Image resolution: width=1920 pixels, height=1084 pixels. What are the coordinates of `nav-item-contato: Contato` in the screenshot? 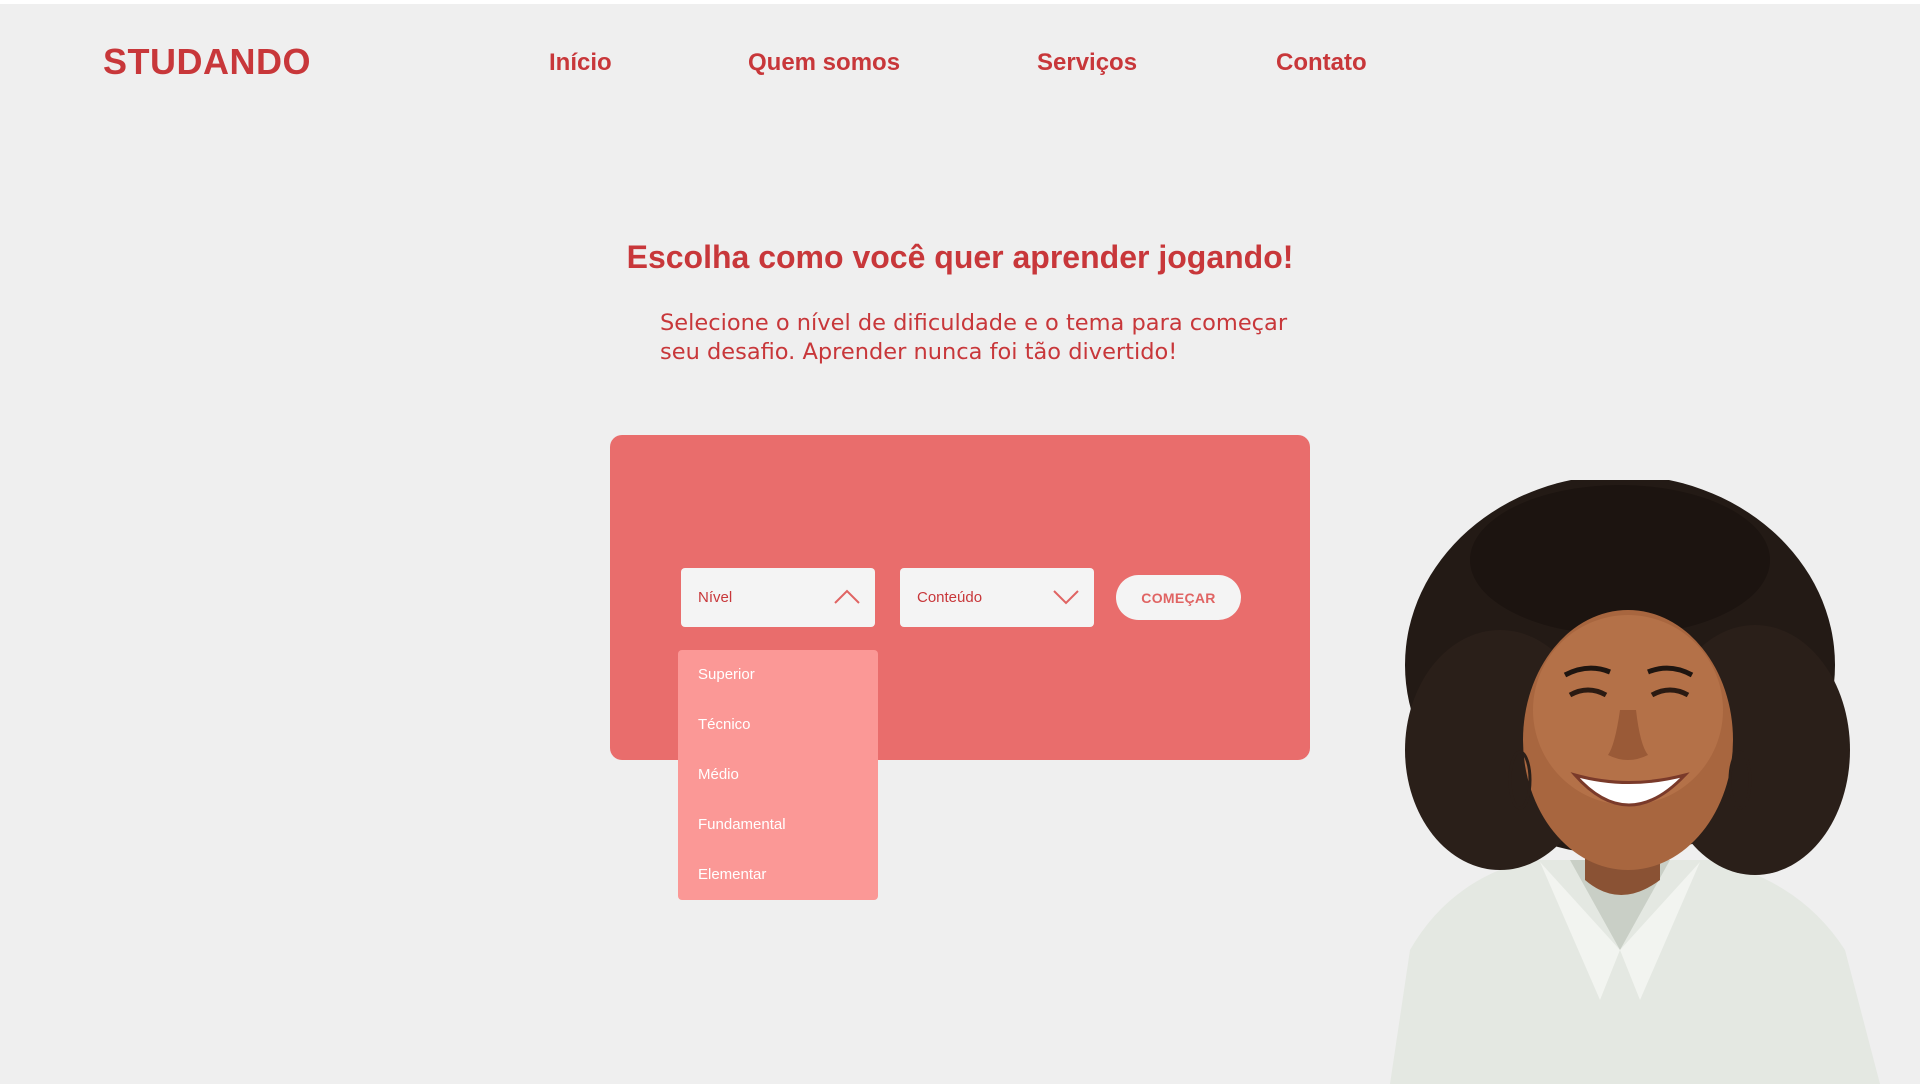 It's located at (1321, 63).